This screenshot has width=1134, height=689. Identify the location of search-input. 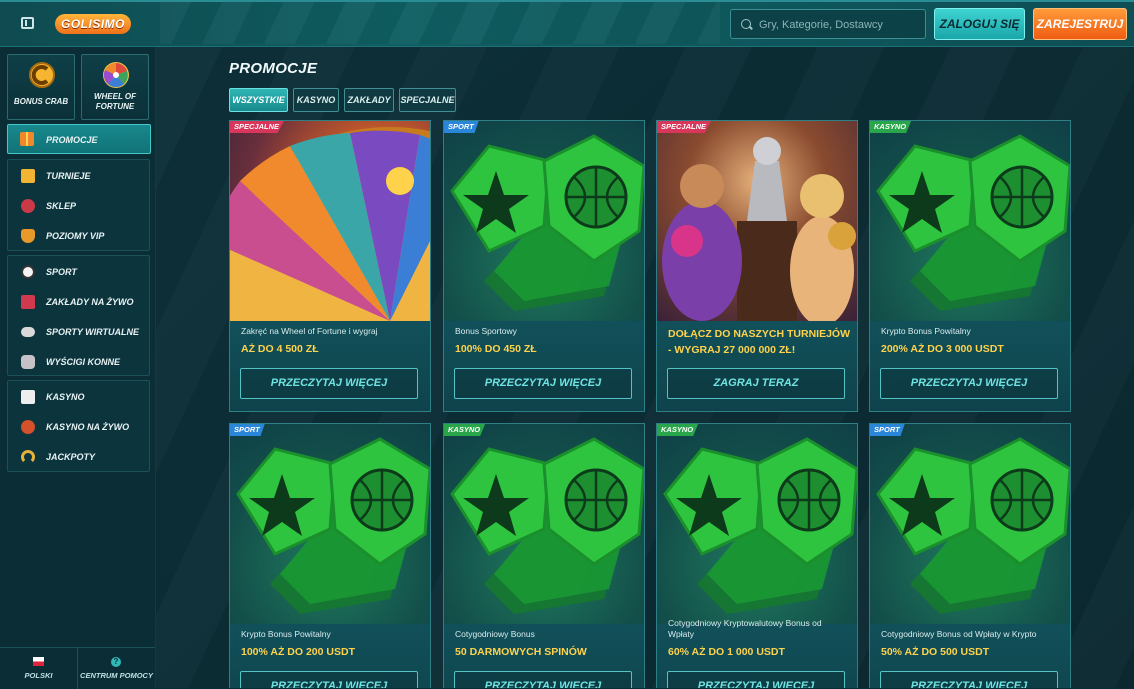
(841, 25).